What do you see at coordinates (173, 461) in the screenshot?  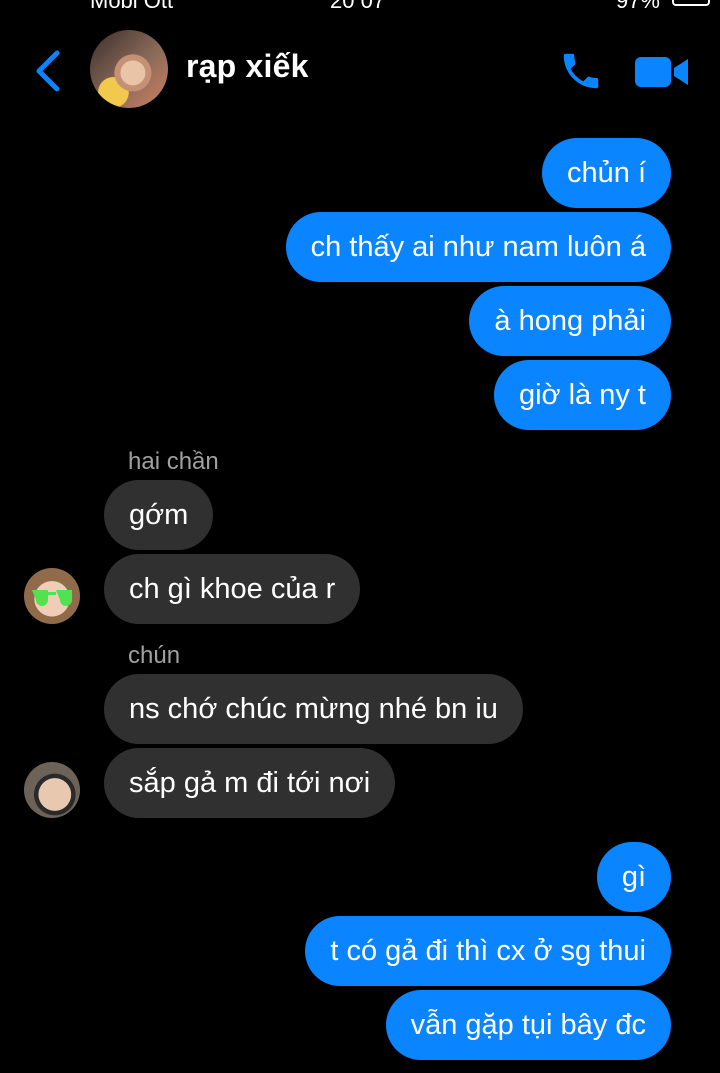 I see `sender-name: hai chần` at bounding box center [173, 461].